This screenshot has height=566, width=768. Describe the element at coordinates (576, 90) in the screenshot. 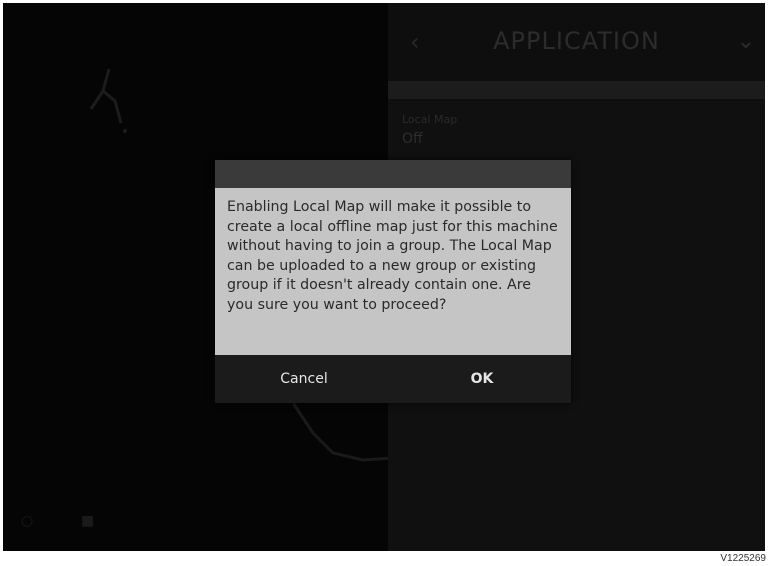

I see `panel-divider-row` at that location.